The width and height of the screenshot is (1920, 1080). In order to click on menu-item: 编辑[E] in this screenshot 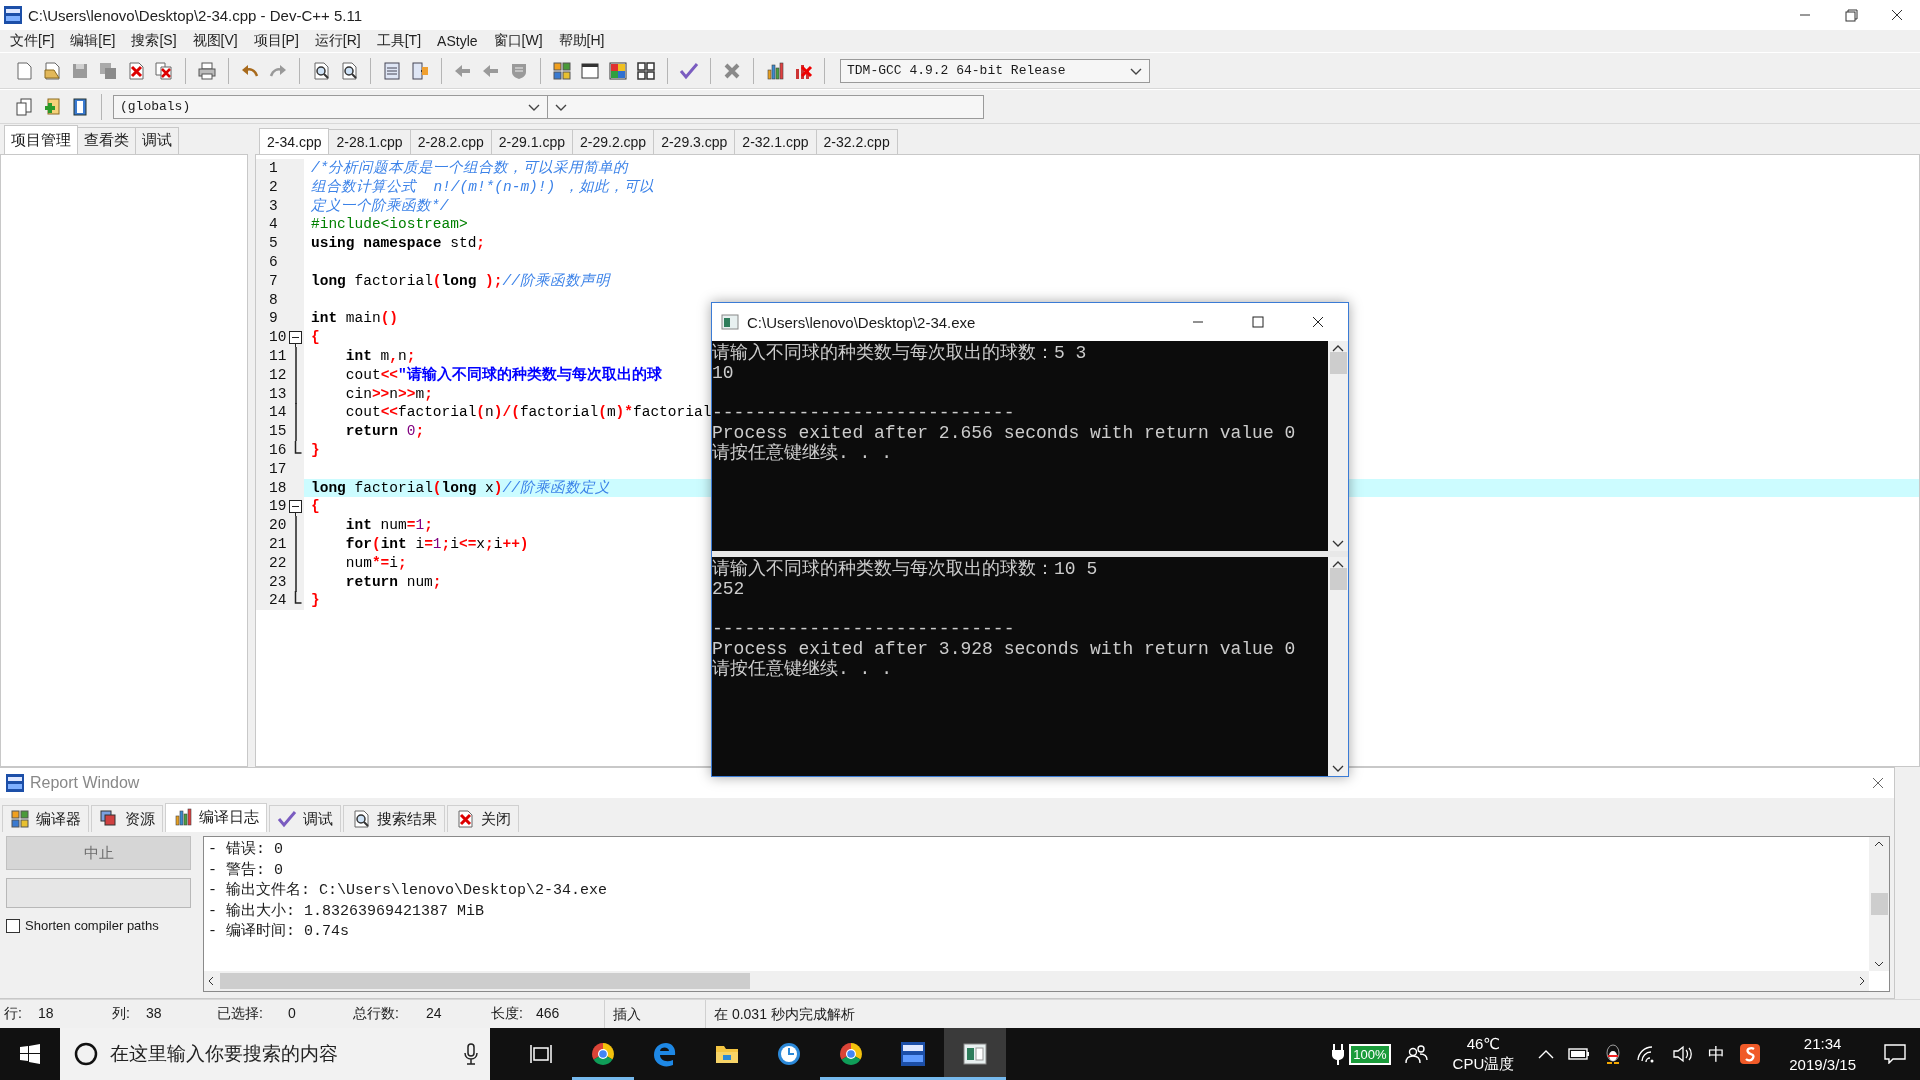, I will do `click(93, 41)`.